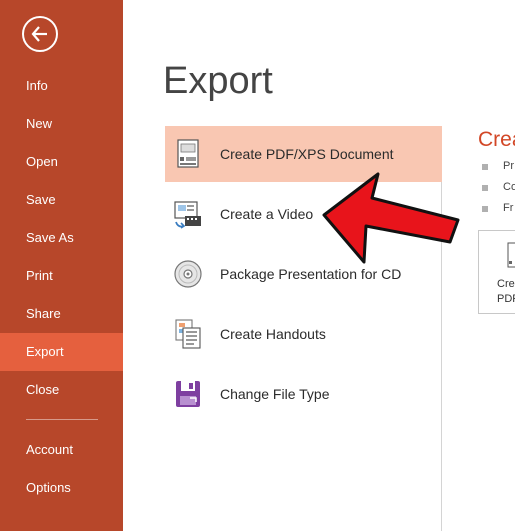 The image size is (515, 531). I want to click on nav-item-new: New, so click(61, 124).